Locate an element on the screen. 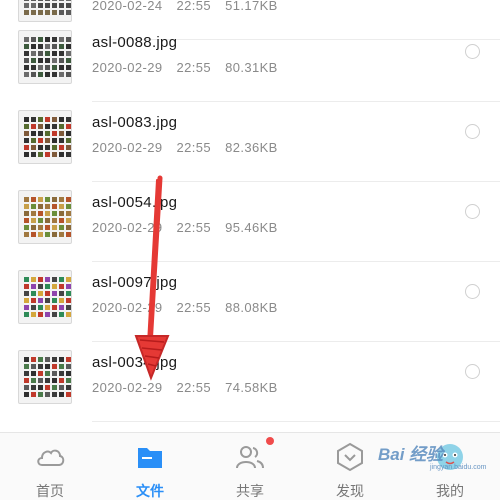 This screenshot has width=500, height=500. tab-label: 首页 is located at coordinates (50, 491).